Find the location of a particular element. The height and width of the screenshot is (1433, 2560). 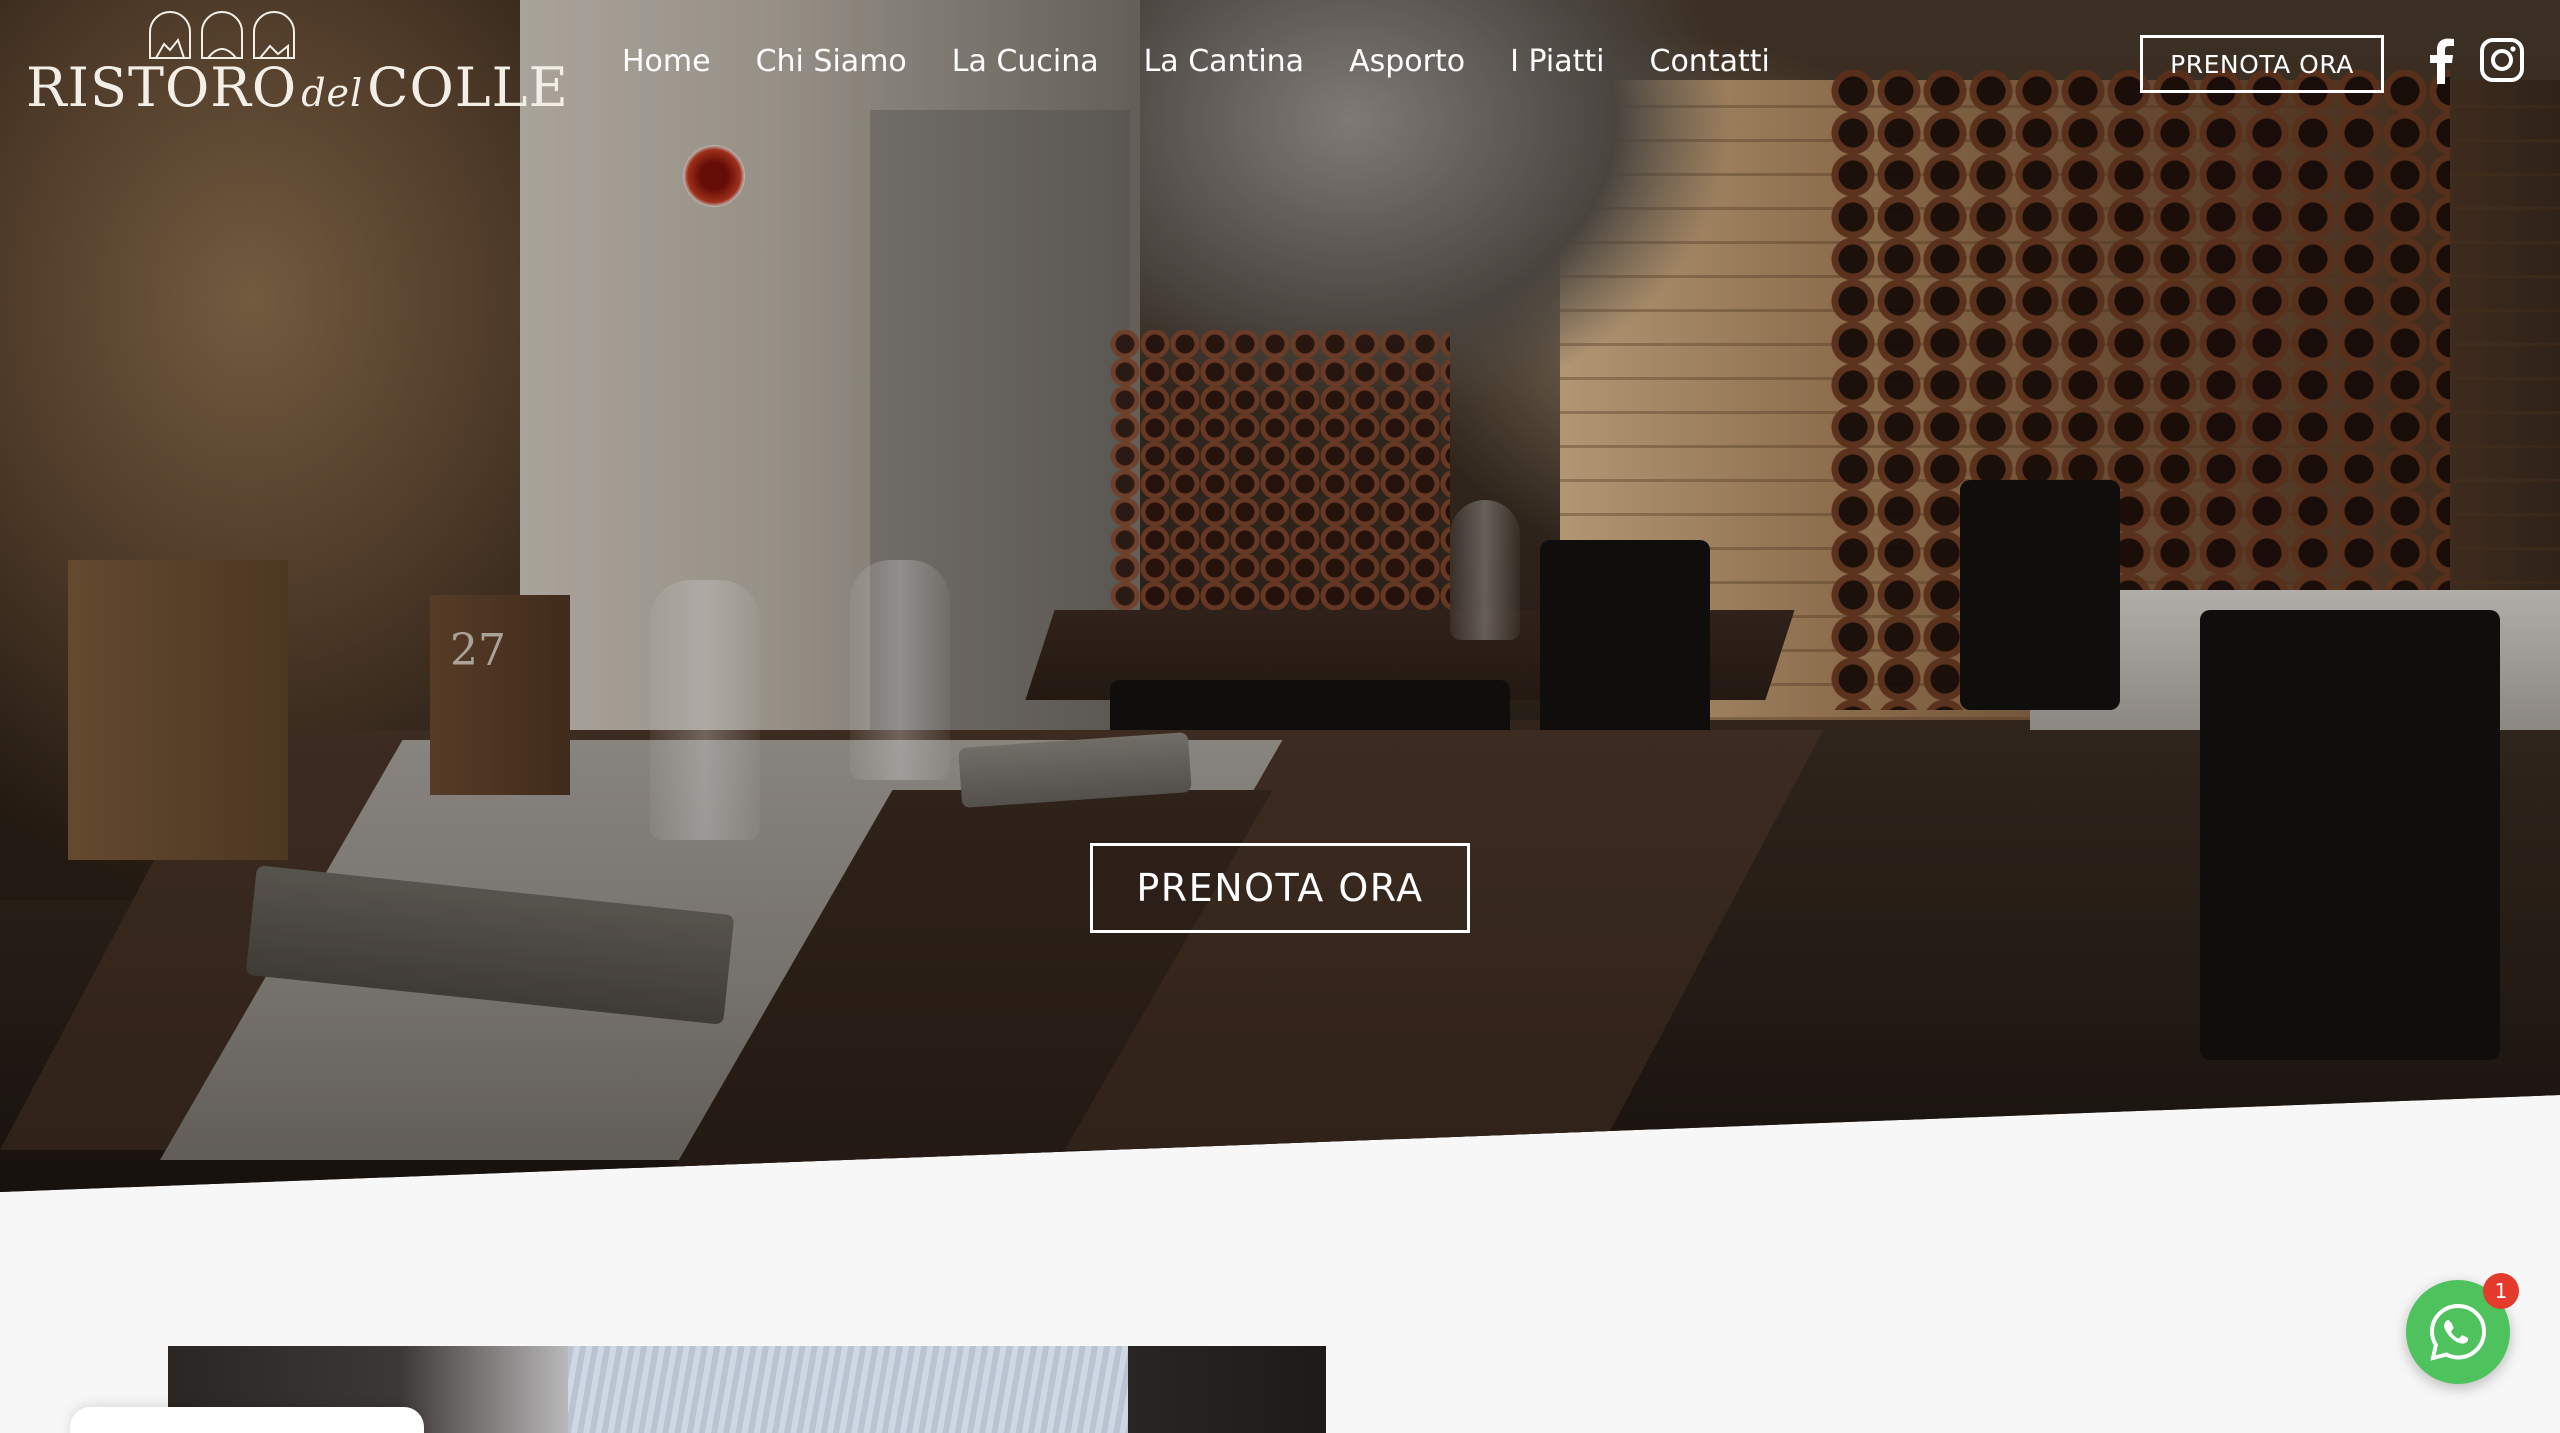

brand-logo: RISTORO delCOLLE is located at coordinates (297, 65).